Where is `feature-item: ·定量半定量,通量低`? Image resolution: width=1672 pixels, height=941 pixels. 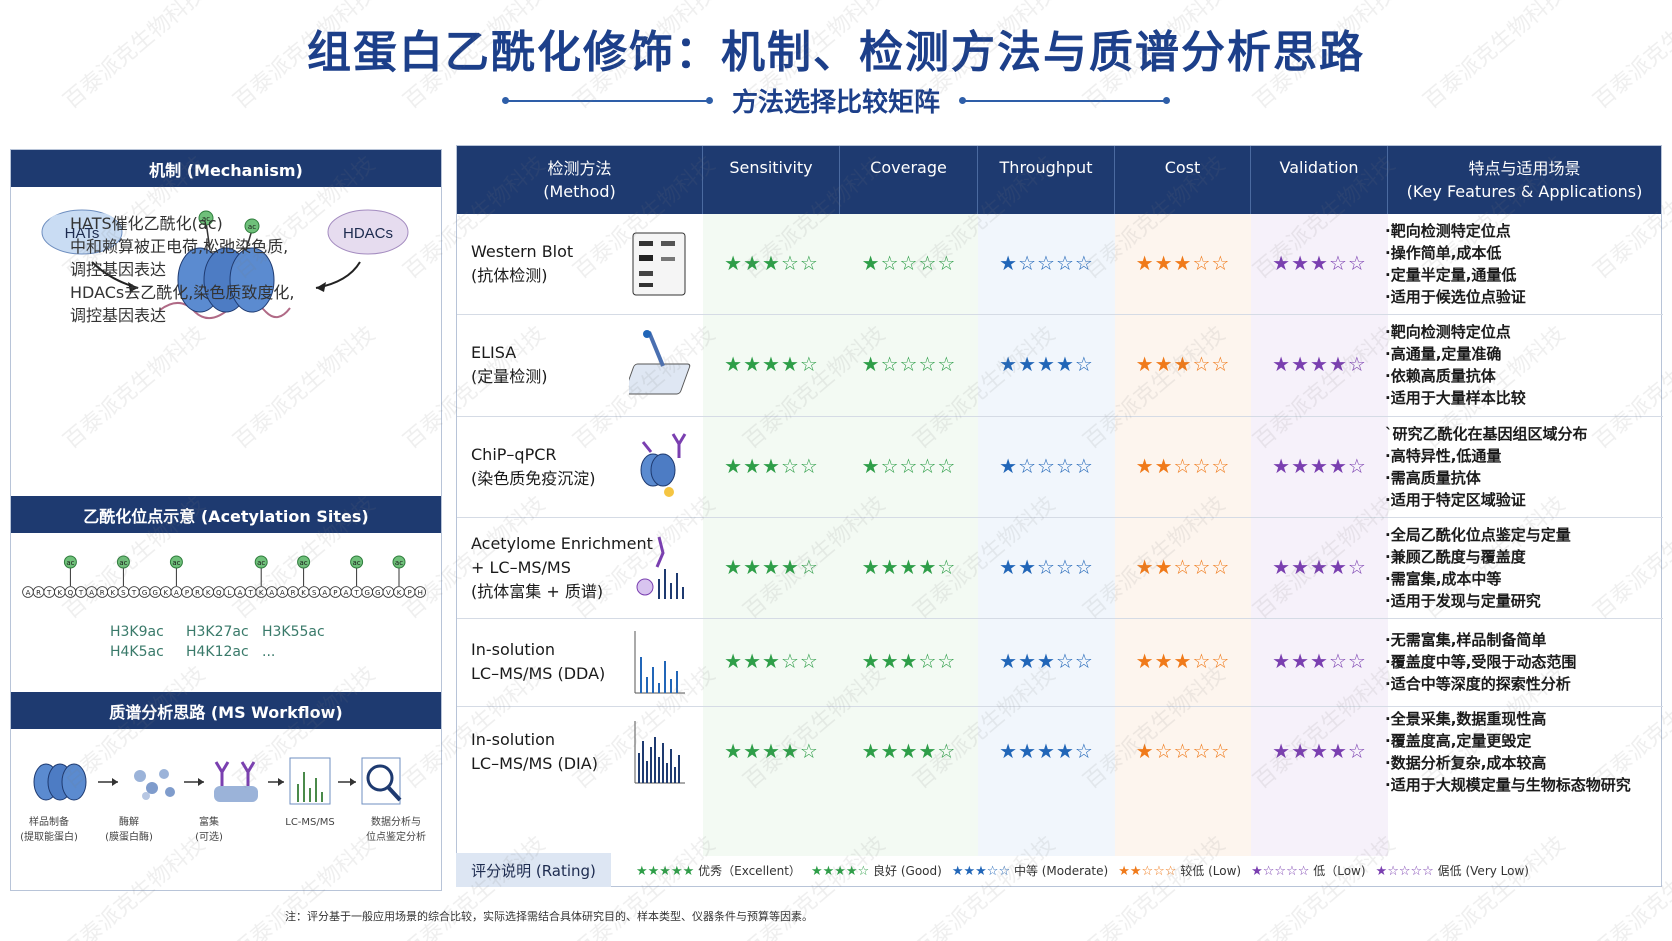
feature-item: ·定量半定量,通量低 is located at coordinates (1451, 275).